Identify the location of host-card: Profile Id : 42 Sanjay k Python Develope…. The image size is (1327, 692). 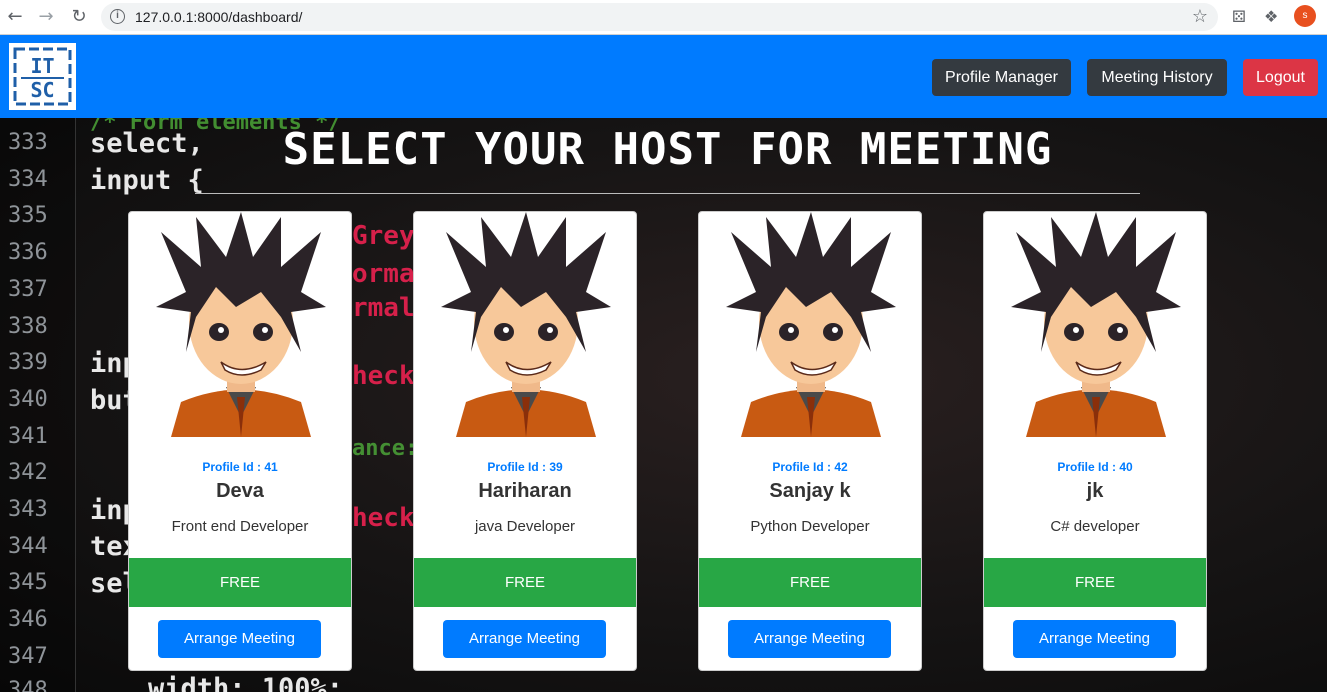
(810, 441).